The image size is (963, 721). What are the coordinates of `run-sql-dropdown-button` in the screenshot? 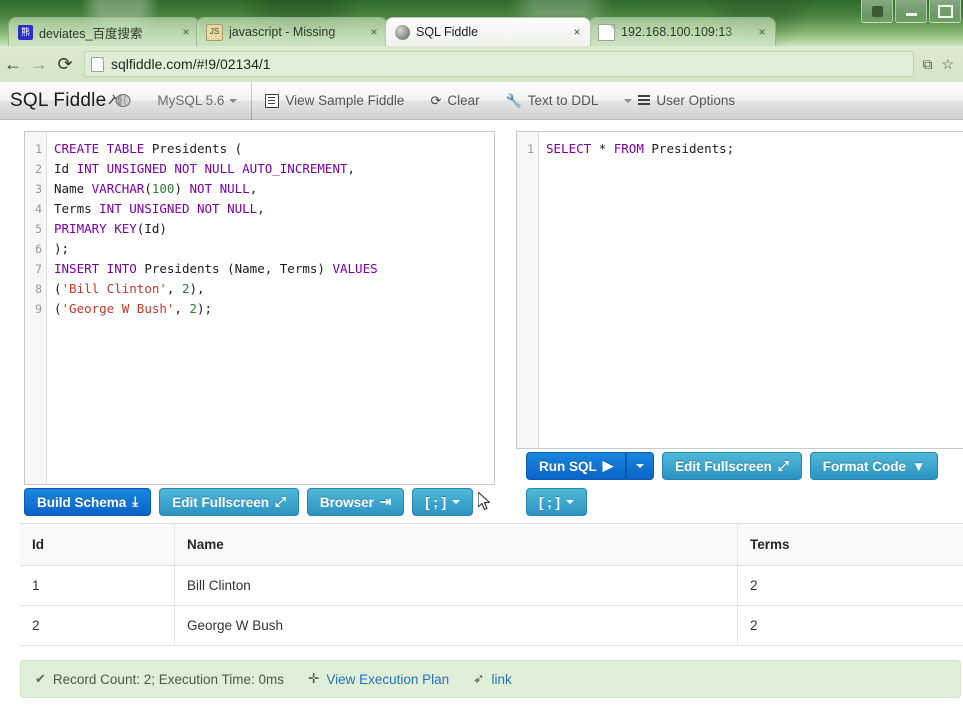 It's located at (640, 466).